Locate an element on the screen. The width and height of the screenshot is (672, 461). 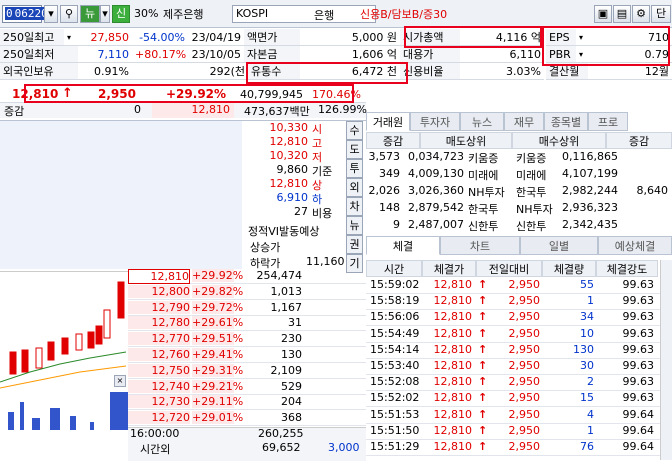
orderbook-price: 12,750 is located at coordinates (159, 370).